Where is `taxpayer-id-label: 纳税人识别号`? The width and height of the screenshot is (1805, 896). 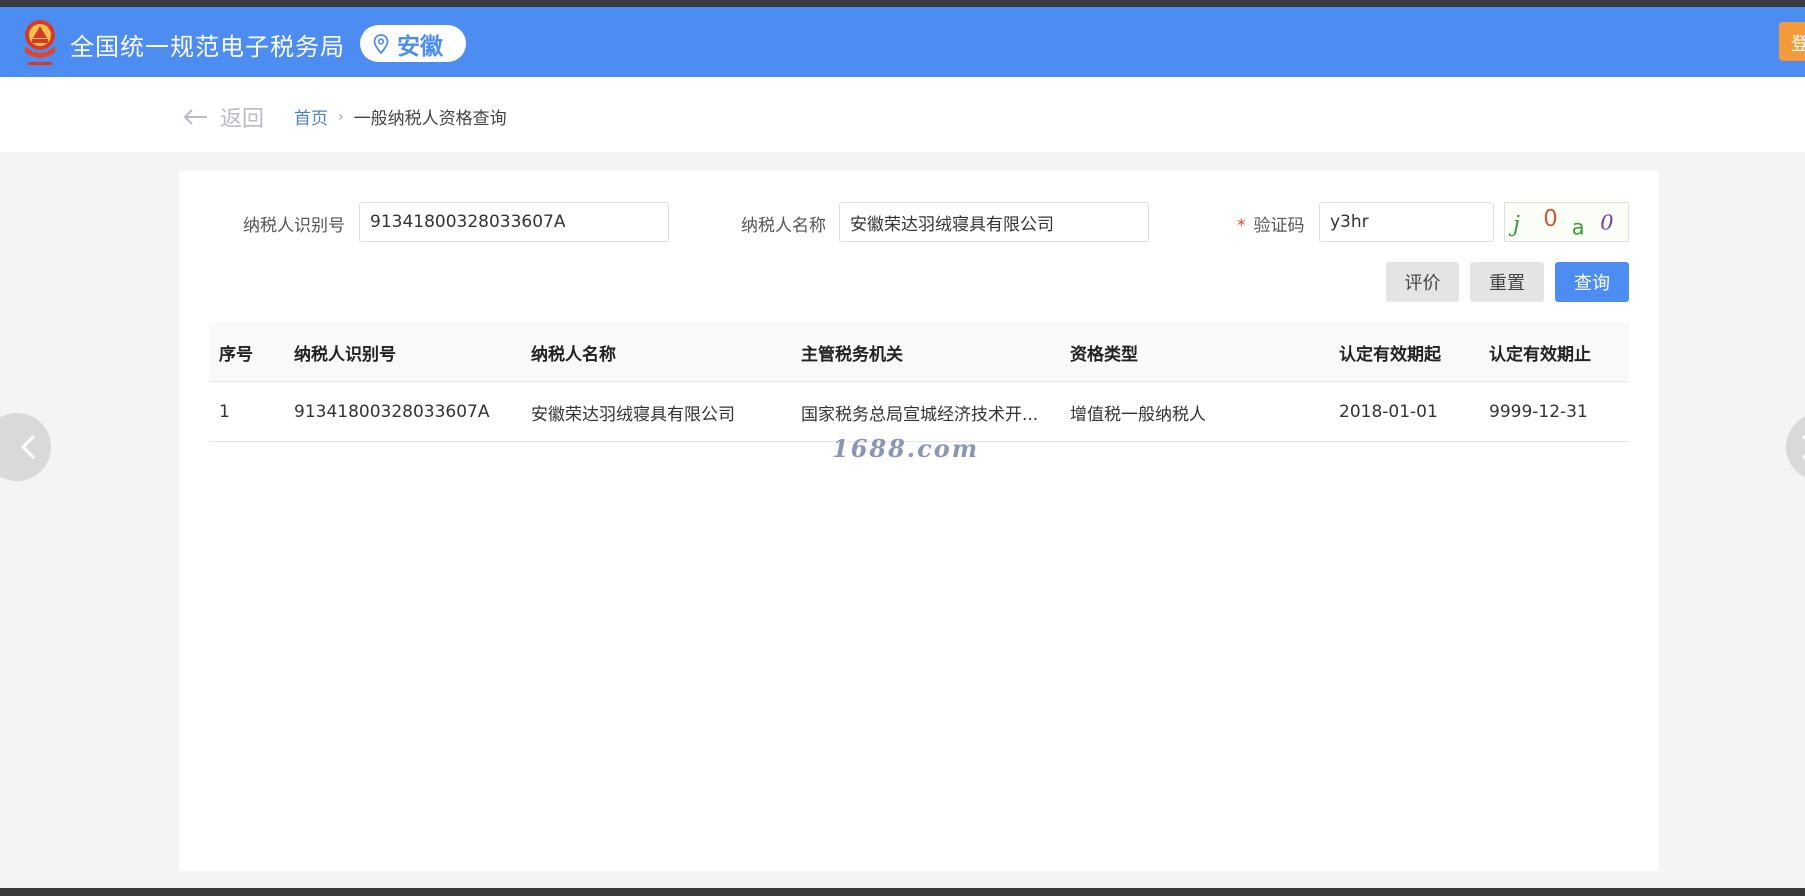 taxpayer-id-label: 纳税人识别号 is located at coordinates (294, 226).